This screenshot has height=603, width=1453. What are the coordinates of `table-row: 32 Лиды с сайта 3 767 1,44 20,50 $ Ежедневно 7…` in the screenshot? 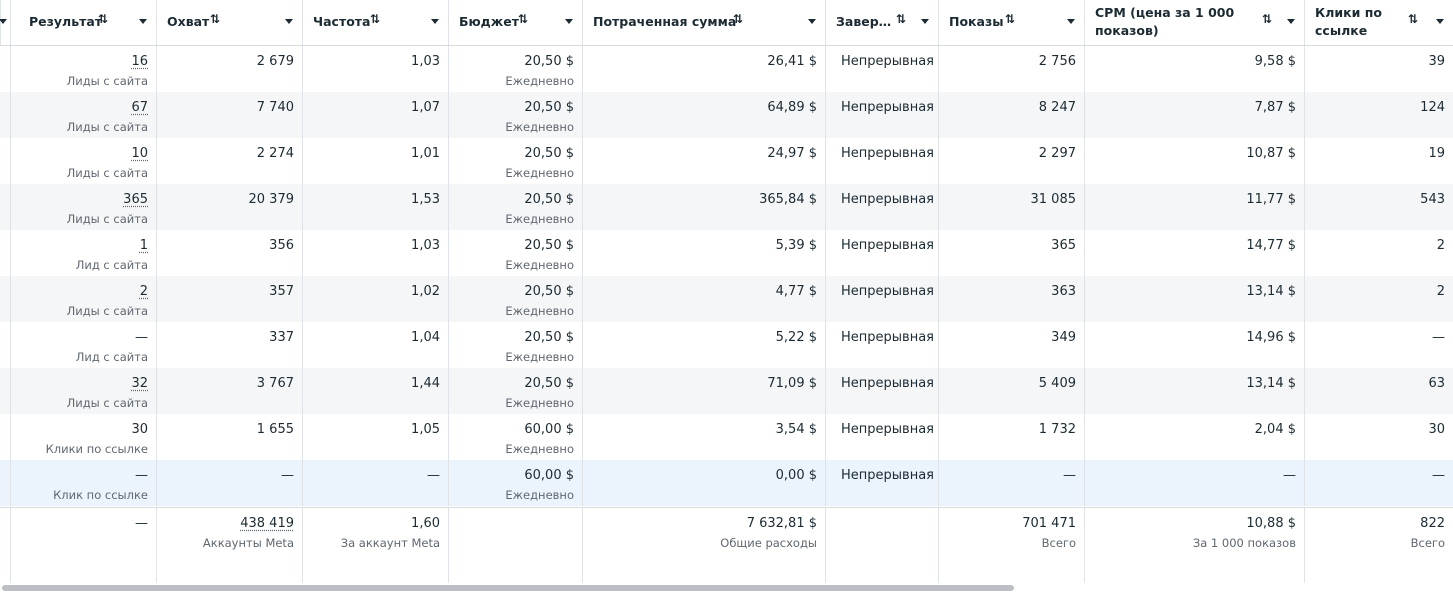 It's located at (726, 391).